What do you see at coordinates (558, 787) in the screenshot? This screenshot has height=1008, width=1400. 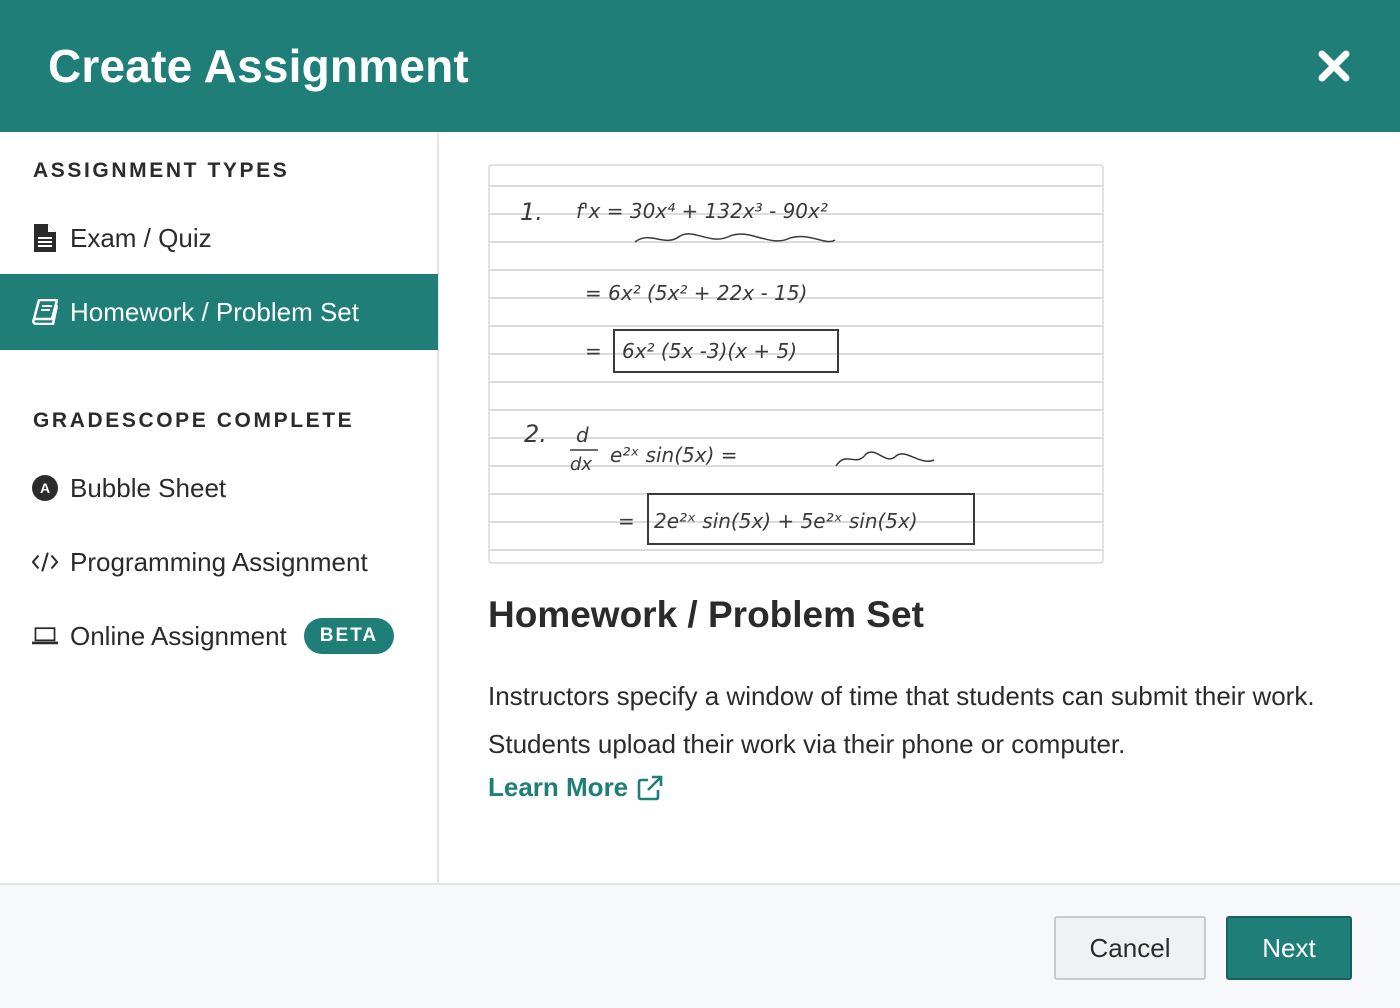 I see `learn-more-label: Learn More` at bounding box center [558, 787].